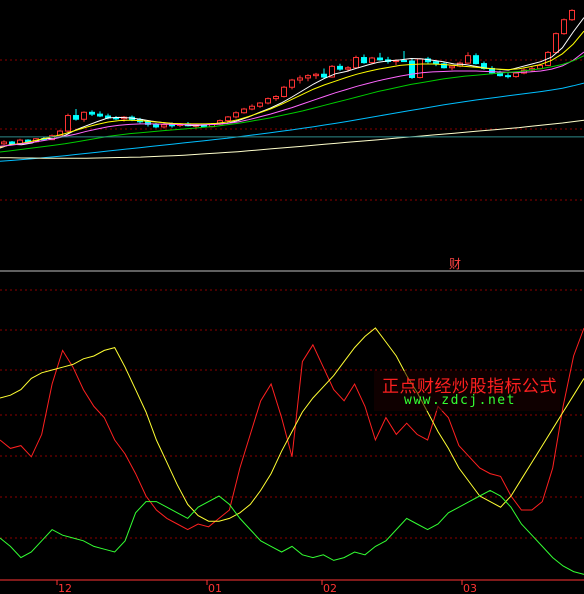 The image size is (584, 594). I want to click on x-tick-label: 03, so click(470, 588).